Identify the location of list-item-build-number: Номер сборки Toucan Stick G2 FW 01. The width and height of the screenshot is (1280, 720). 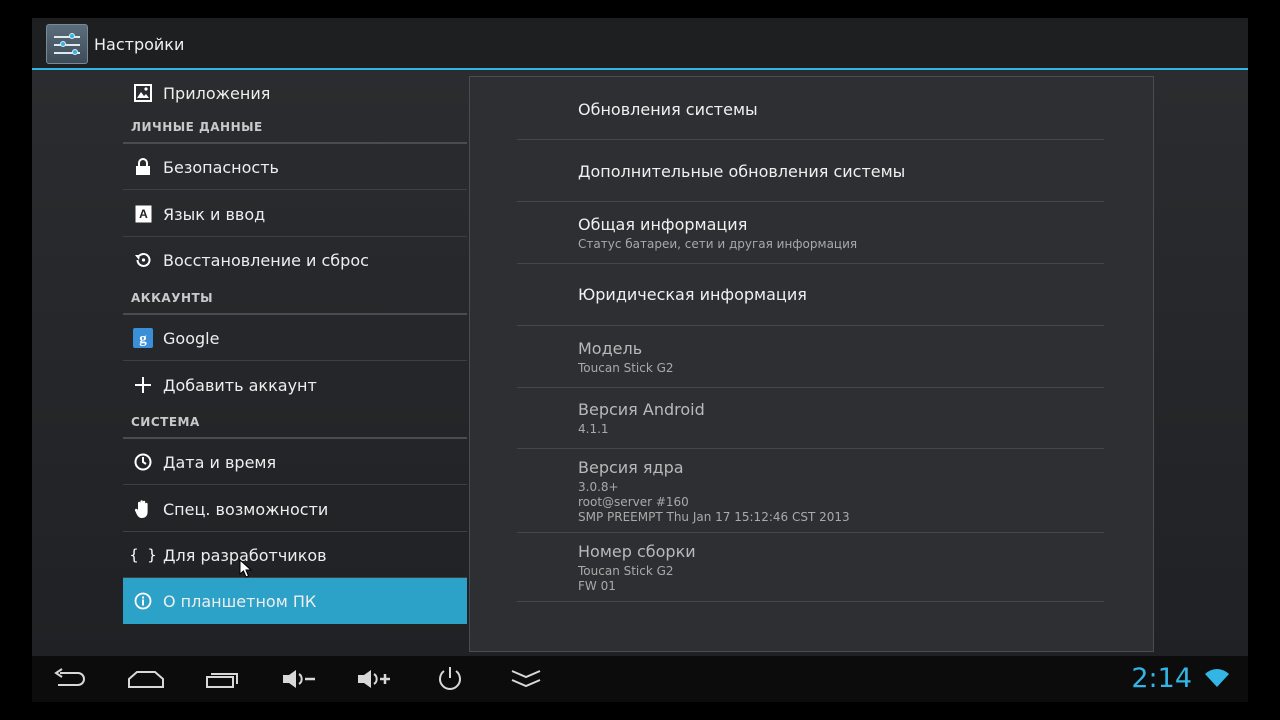
(810, 567).